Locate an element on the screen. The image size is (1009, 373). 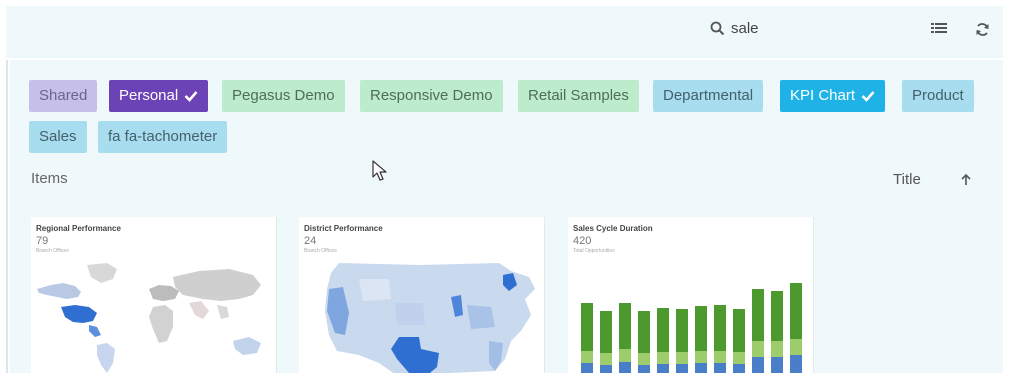
stacked-bar-thumbnail is located at coordinates (691, 328).